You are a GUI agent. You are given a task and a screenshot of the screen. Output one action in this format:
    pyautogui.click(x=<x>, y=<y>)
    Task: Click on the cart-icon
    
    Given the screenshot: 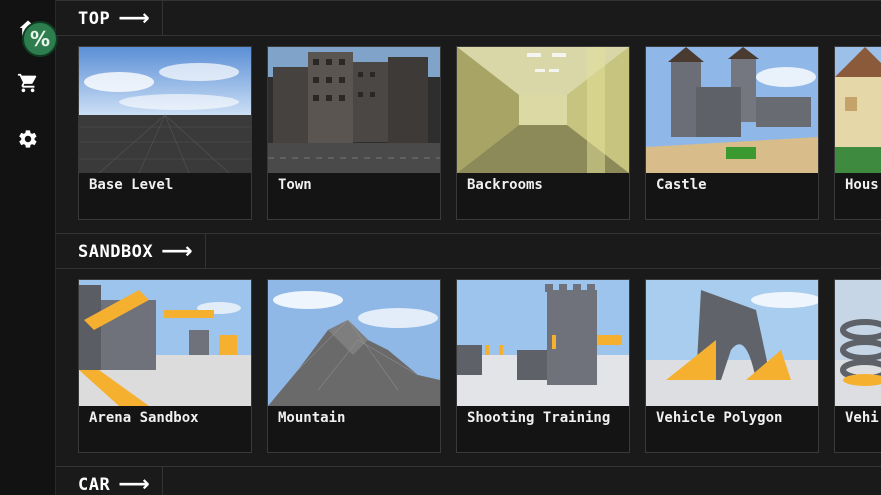 What is the action you would take?
    pyautogui.click(x=27, y=83)
    